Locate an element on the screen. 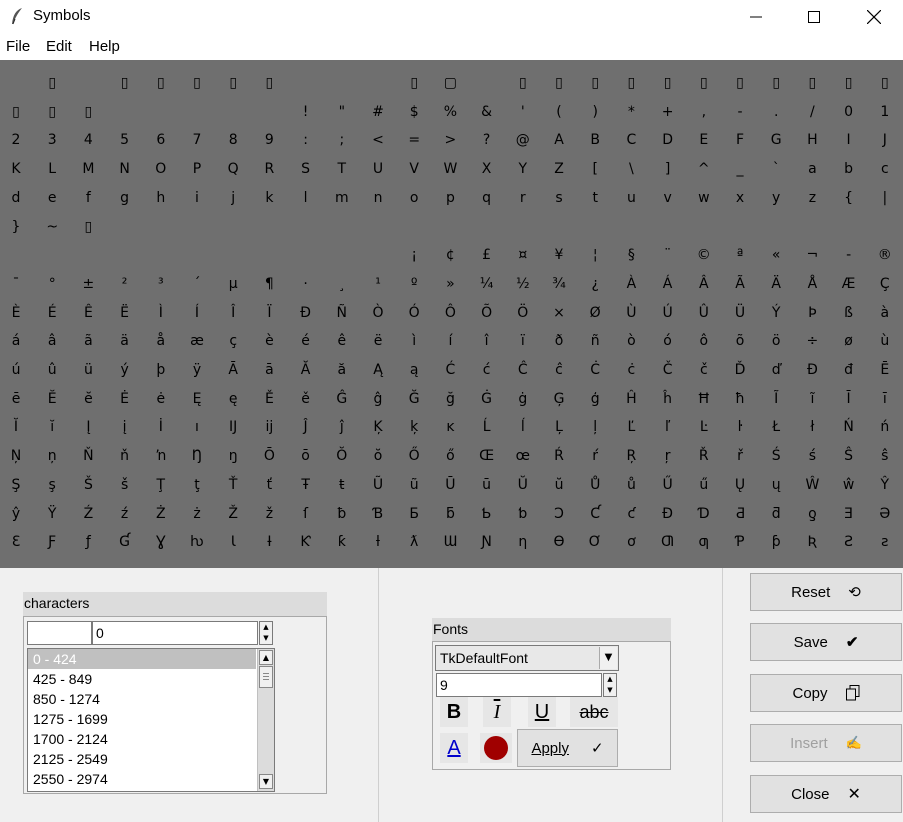  symbol-cell: § is located at coordinates (631, 255).